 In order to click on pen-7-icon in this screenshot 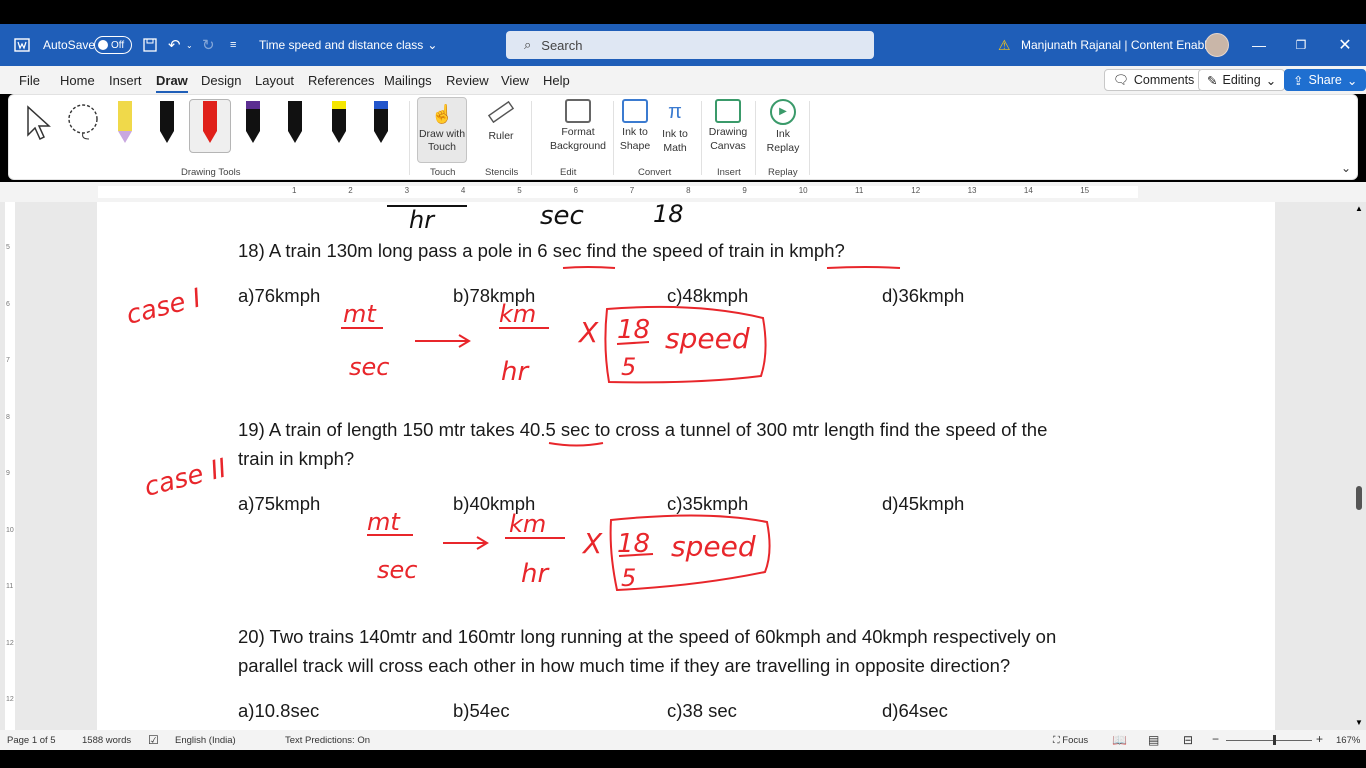, I will do `click(381, 123)`.